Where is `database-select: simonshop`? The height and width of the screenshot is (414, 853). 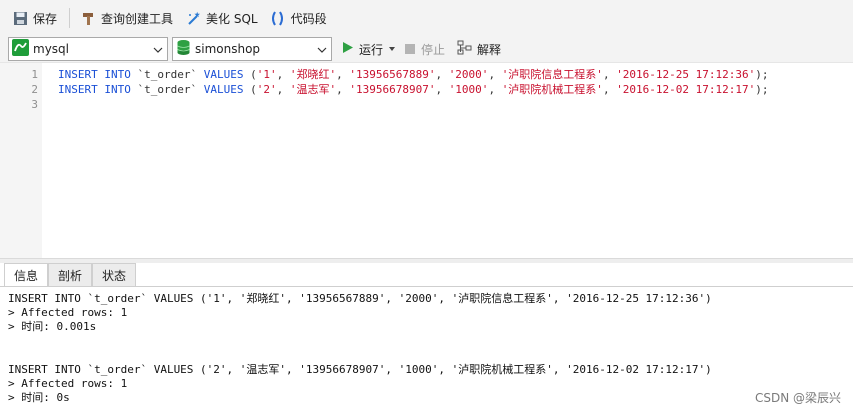 database-select: simonshop is located at coordinates (252, 49).